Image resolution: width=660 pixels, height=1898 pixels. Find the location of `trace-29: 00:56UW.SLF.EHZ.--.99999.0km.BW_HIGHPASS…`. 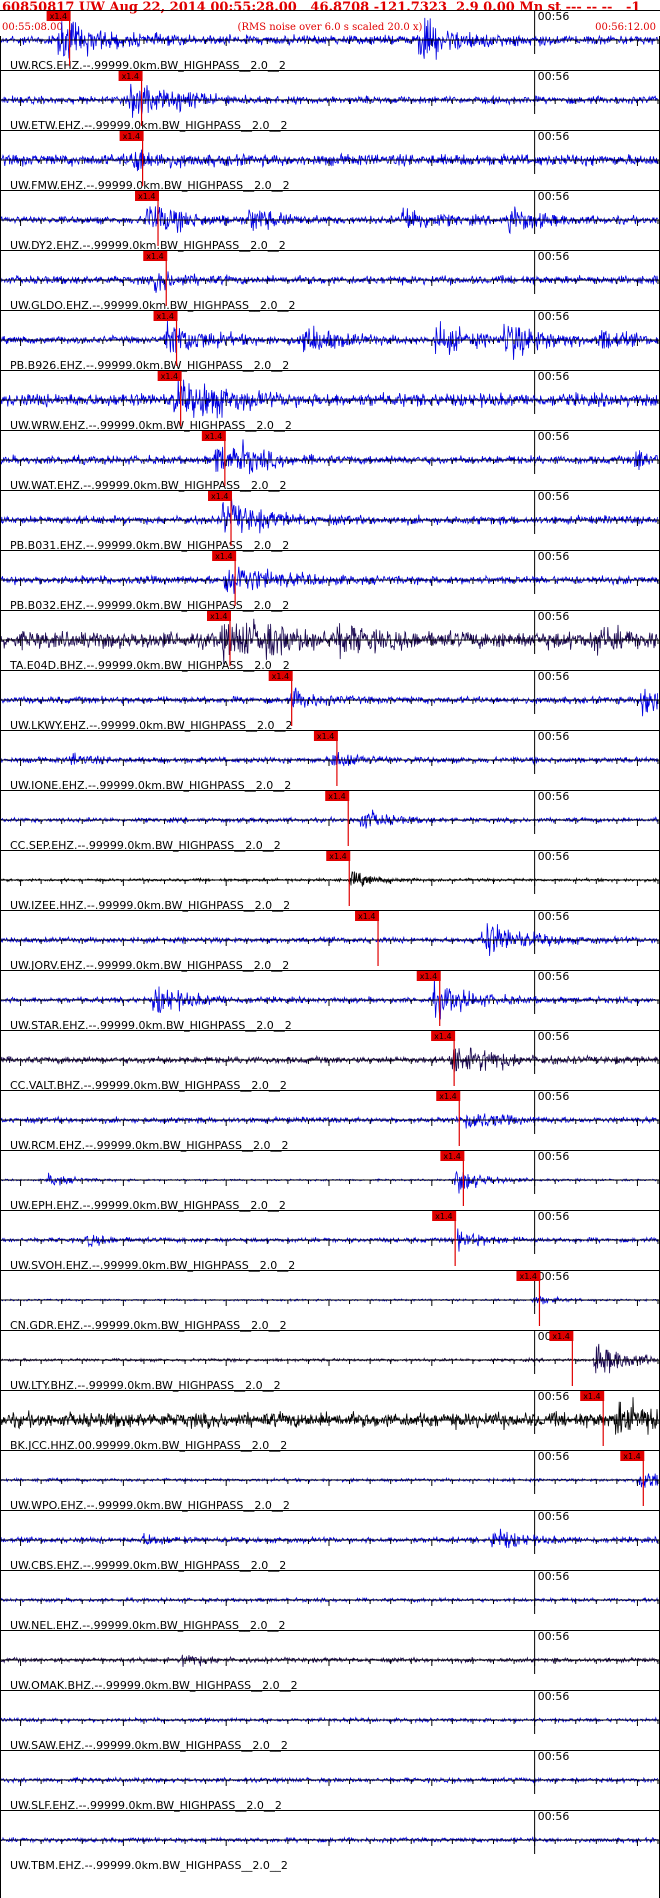

trace-29: 00:56UW.SLF.EHZ.--.99999.0km.BW_HIGHPASS… is located at coordinates (330, 1781).